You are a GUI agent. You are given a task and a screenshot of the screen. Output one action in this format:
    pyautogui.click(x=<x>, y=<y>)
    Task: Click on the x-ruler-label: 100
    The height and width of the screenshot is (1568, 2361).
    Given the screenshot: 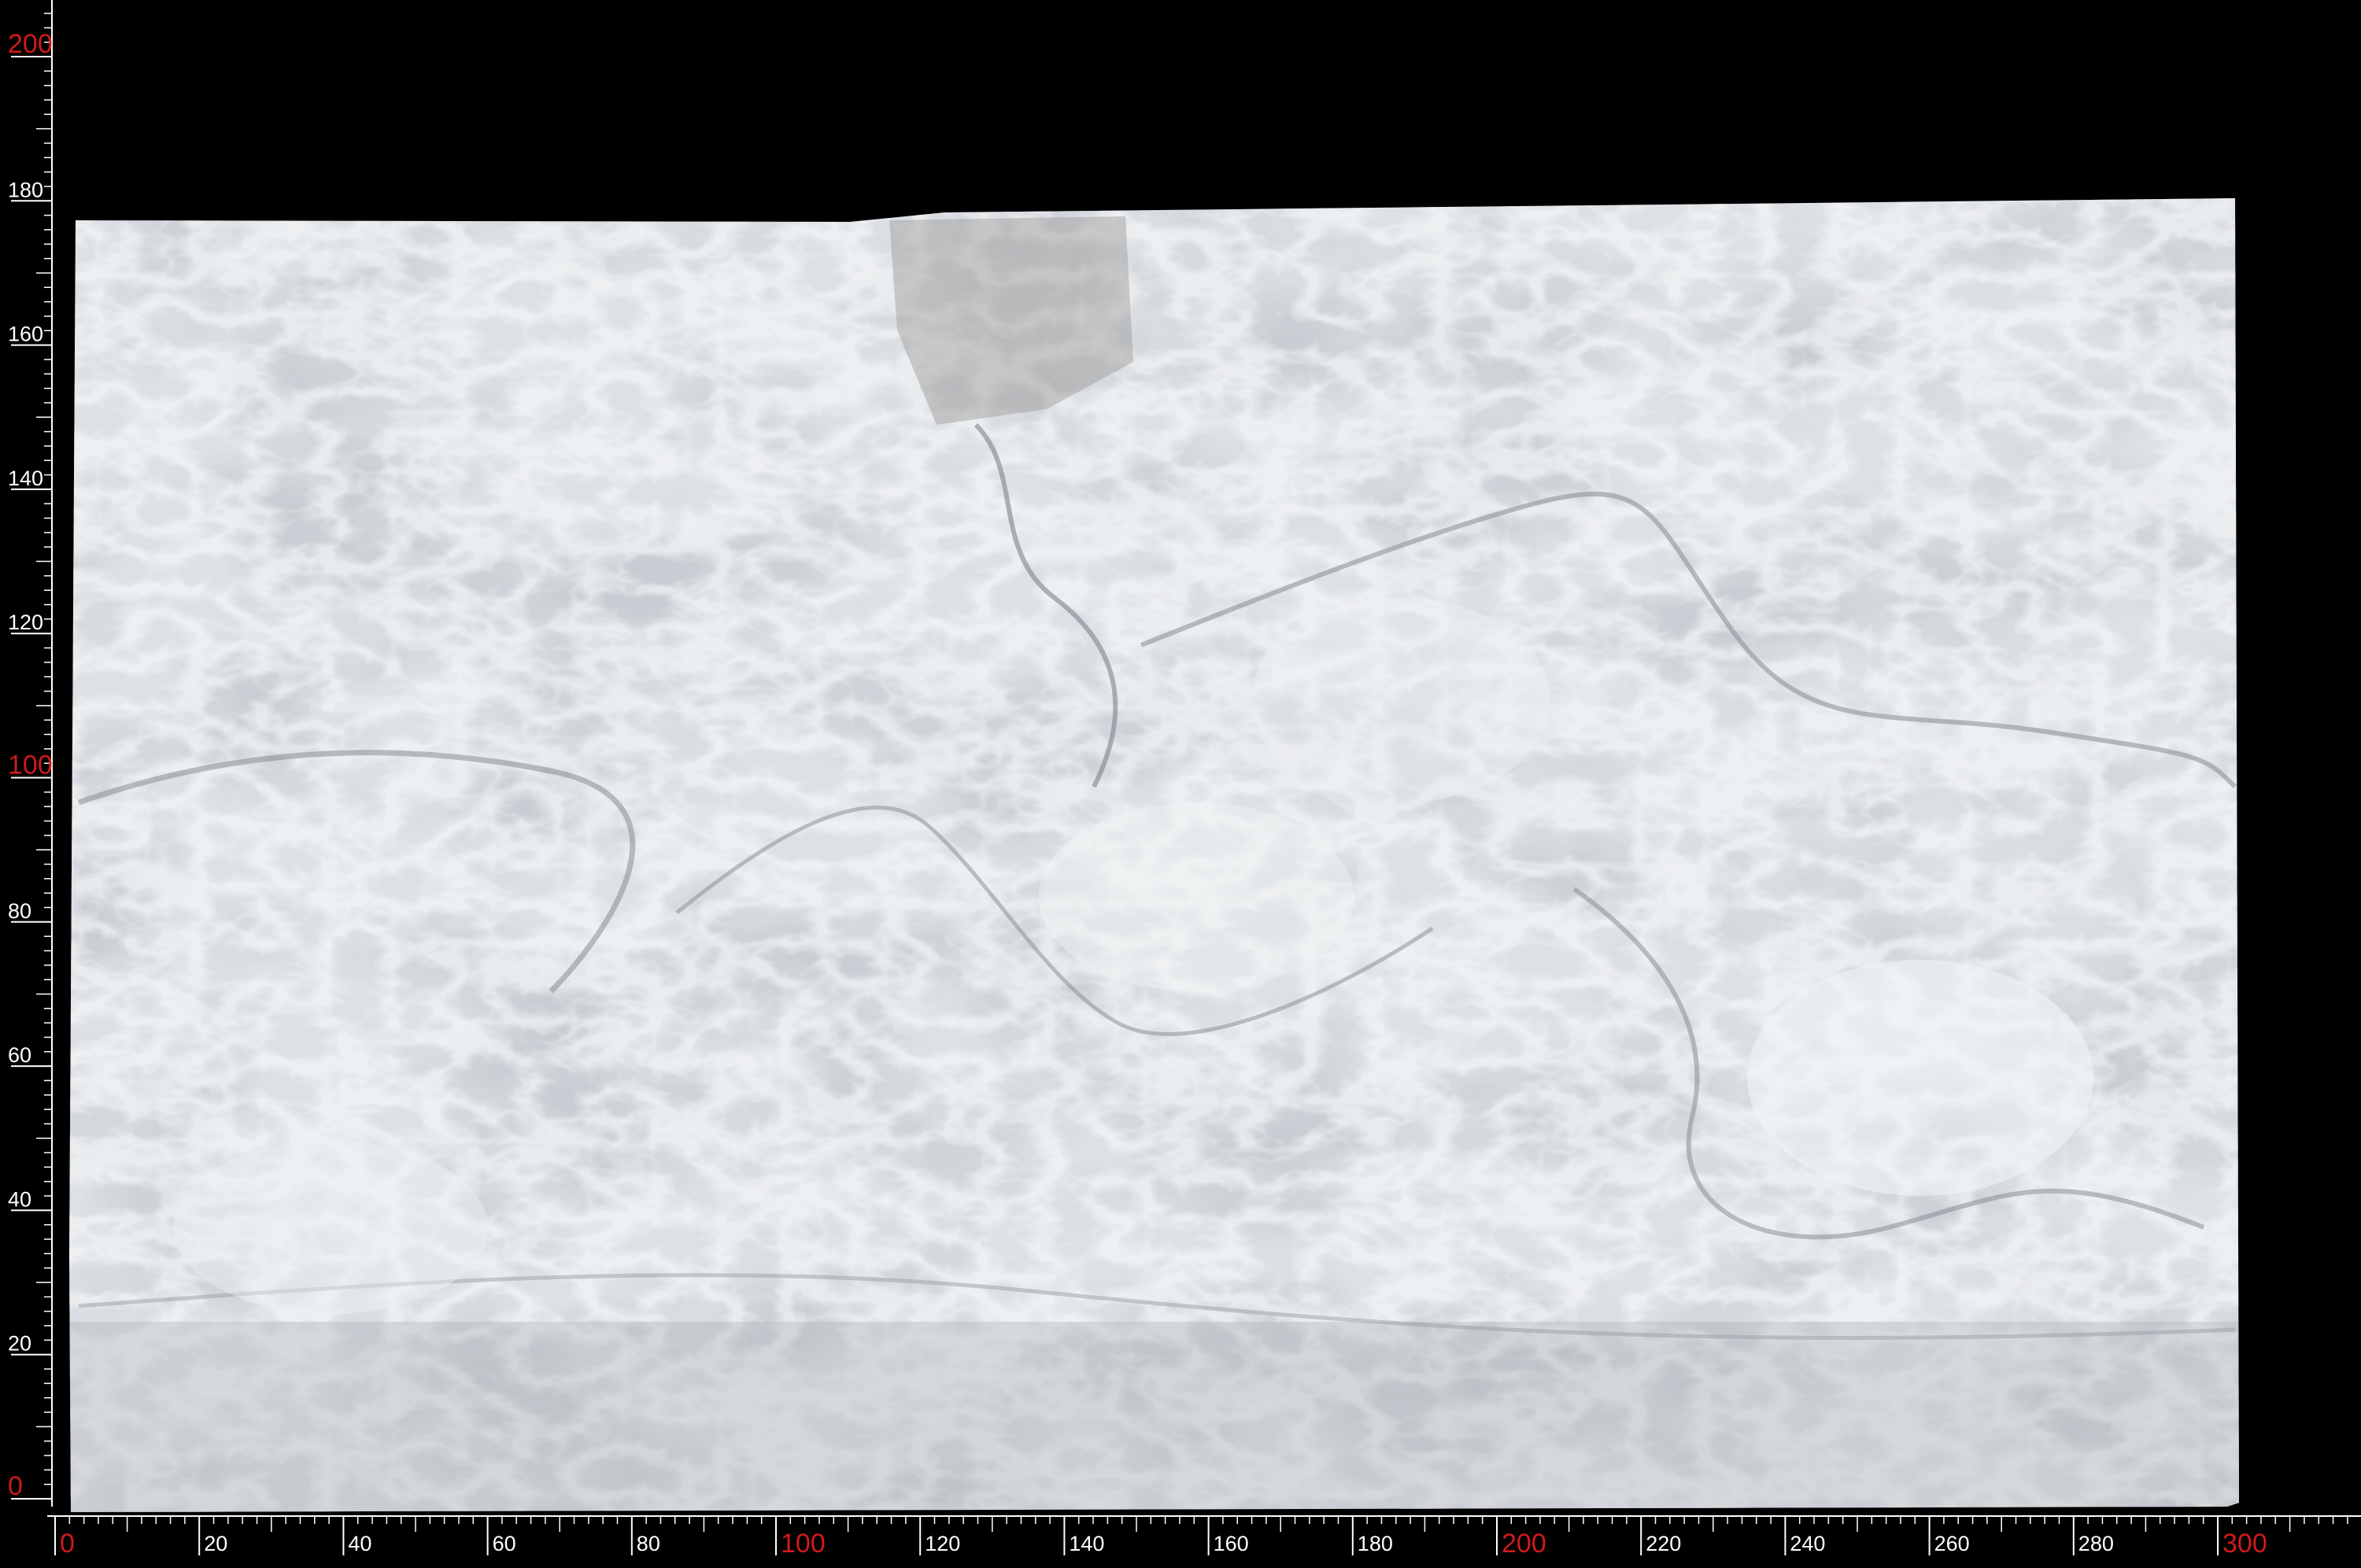 What is the action you would take?
    pyautogui.click(x=804, y=1544)
    